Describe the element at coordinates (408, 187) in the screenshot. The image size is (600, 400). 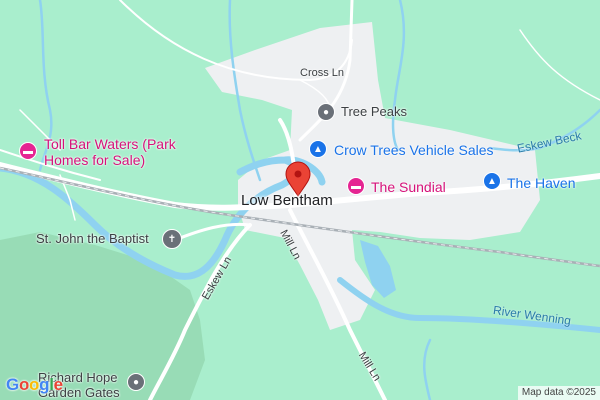
I see `poi-label-the-sundial: The Sundial` at that location.